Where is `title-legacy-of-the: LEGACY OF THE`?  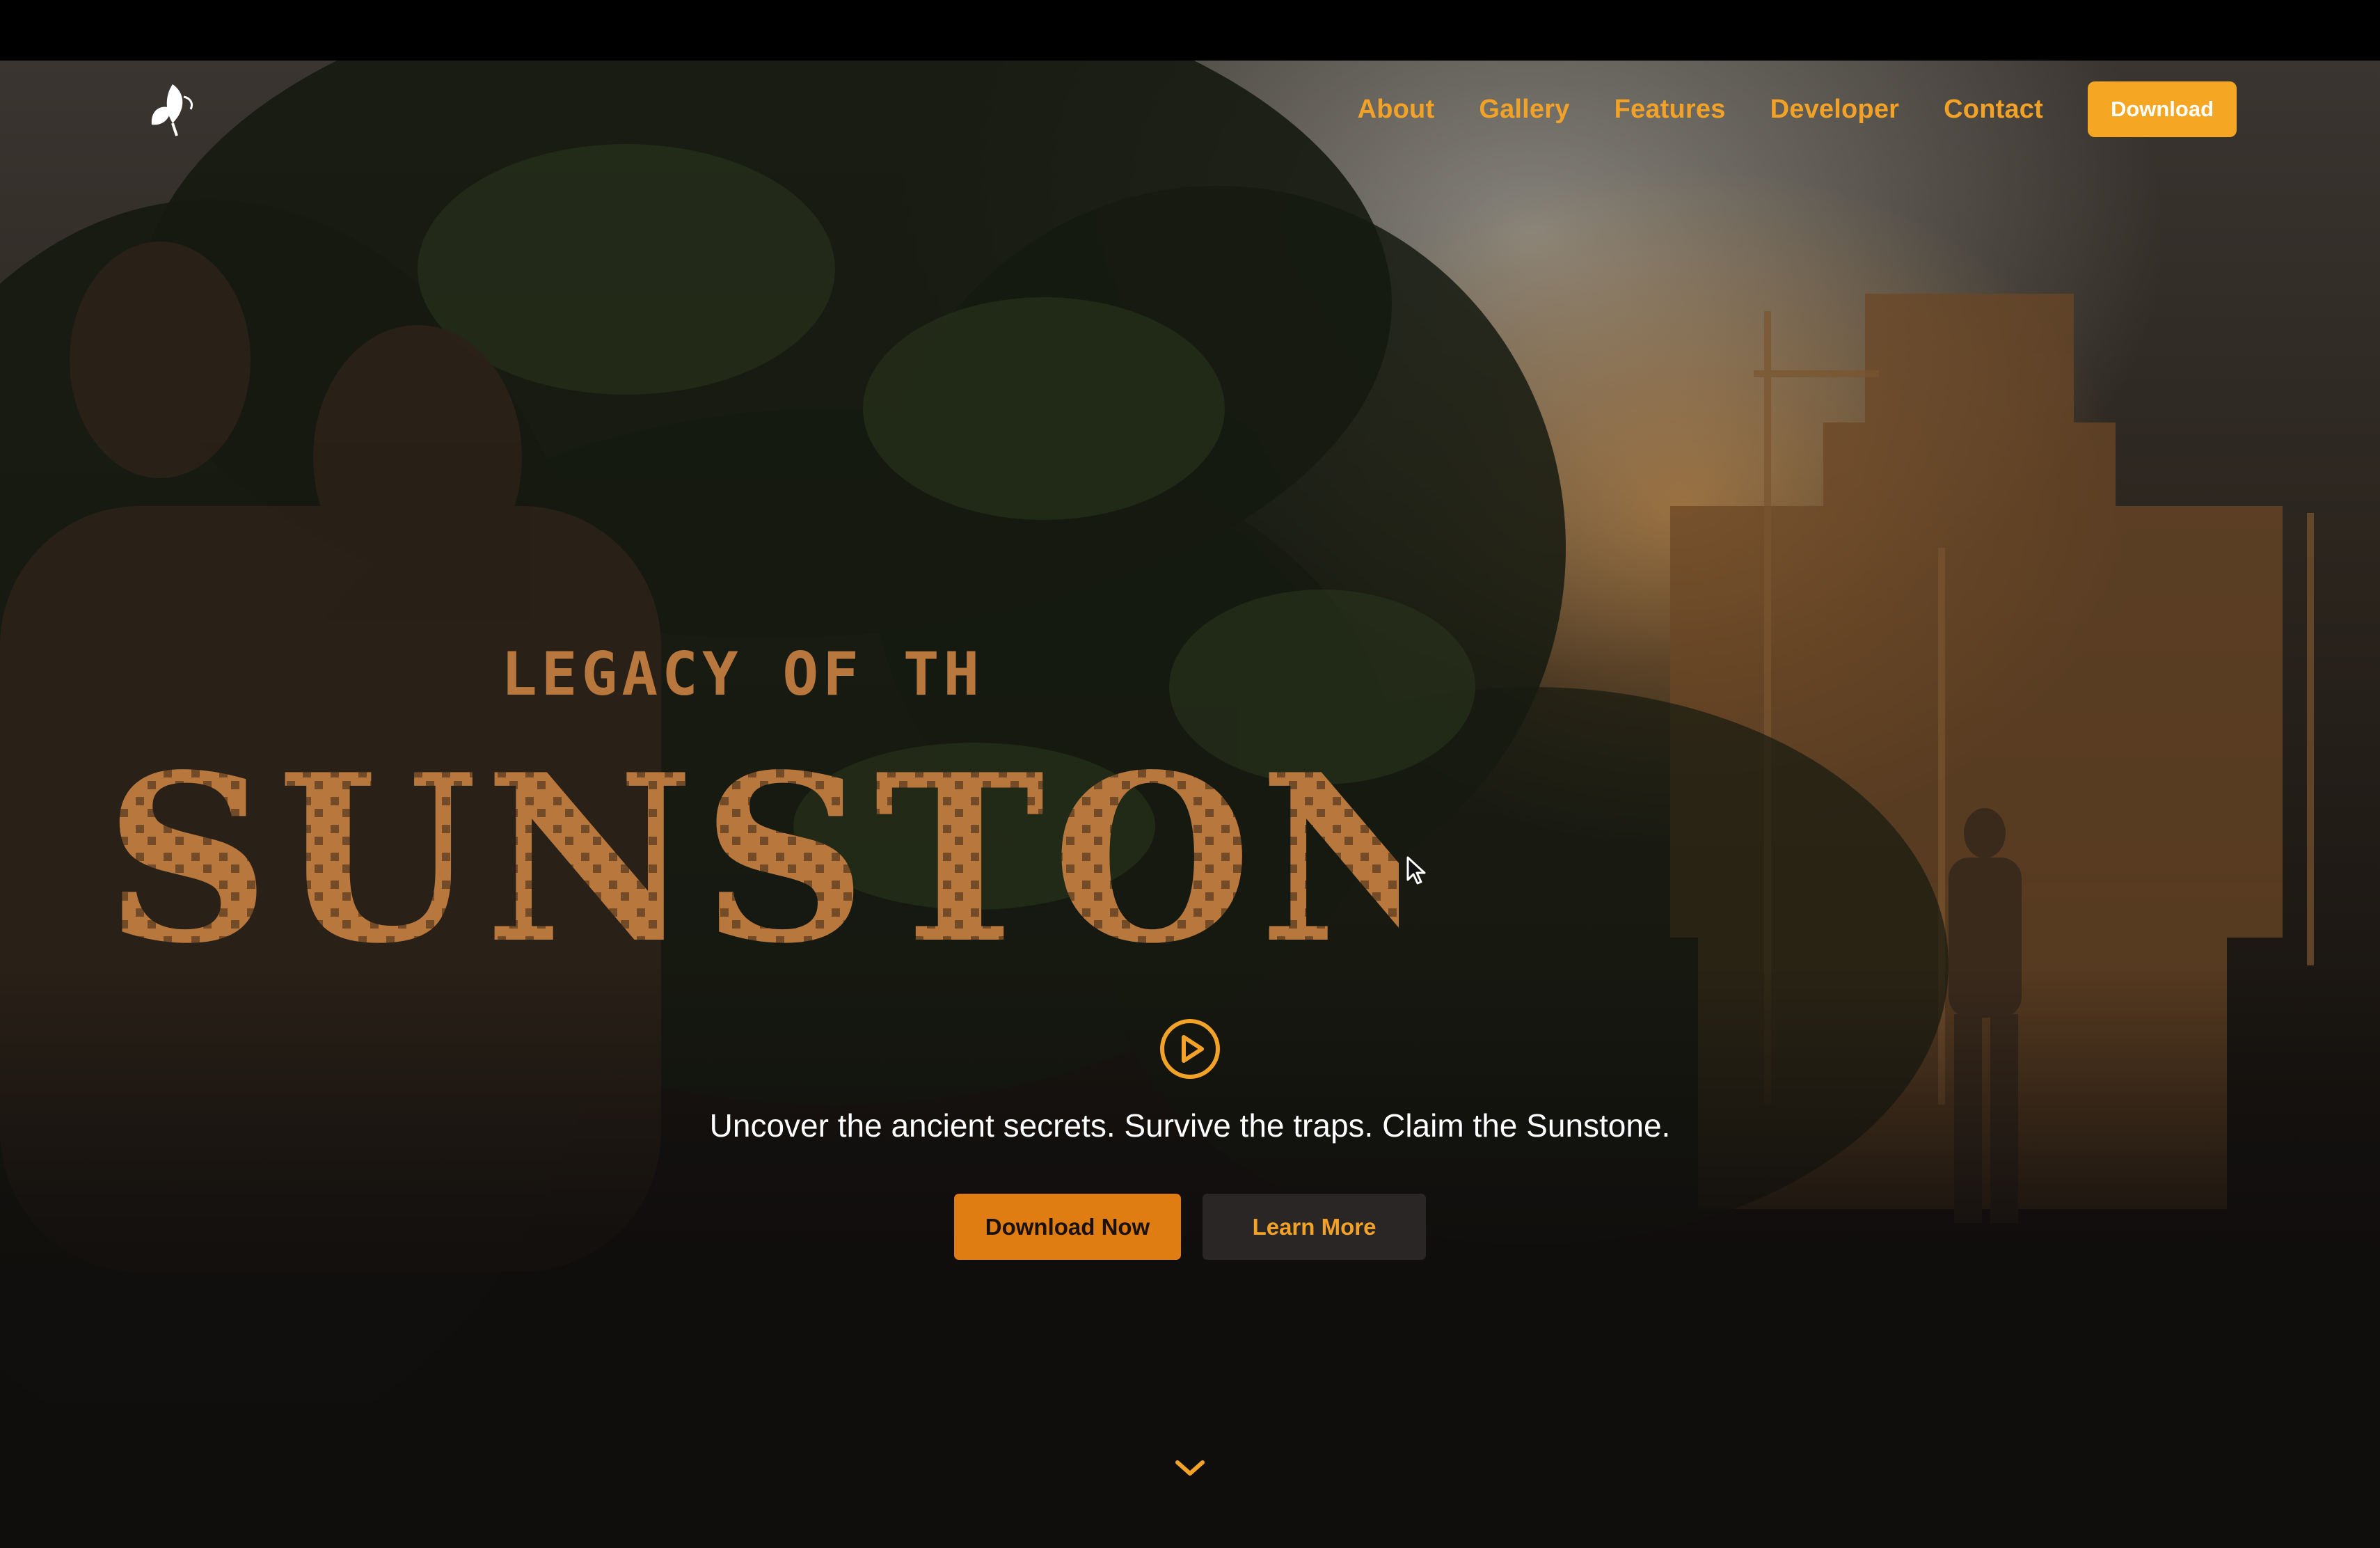 title-legacy-of-the: LEGACY OF THE is located at coordinates (745, 674).